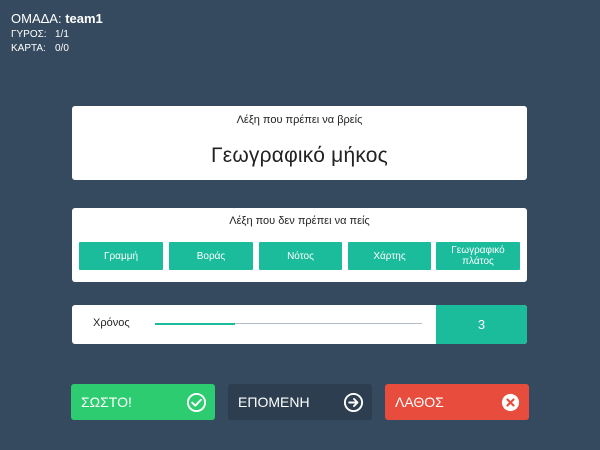 The width and height of the screenshot is (600, 450). I want to click on card-indicator: ΚΑΡΤΑ: 0/0, so click(57, 49).